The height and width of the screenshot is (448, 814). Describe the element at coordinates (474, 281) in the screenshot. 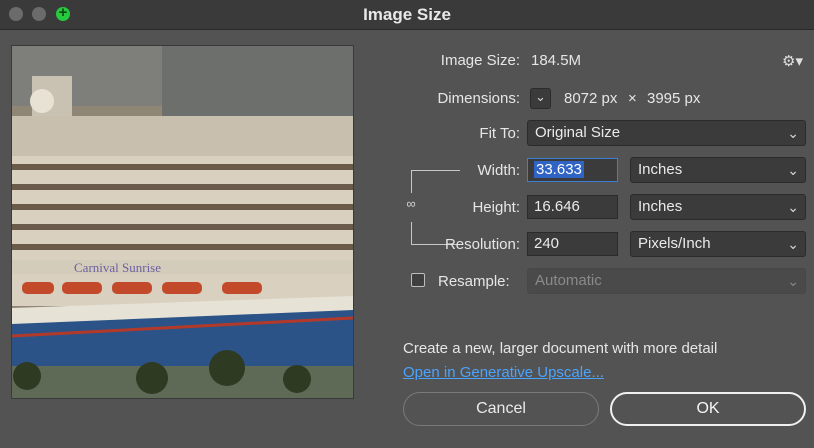

I see `resample-label: Resample:` at that location.